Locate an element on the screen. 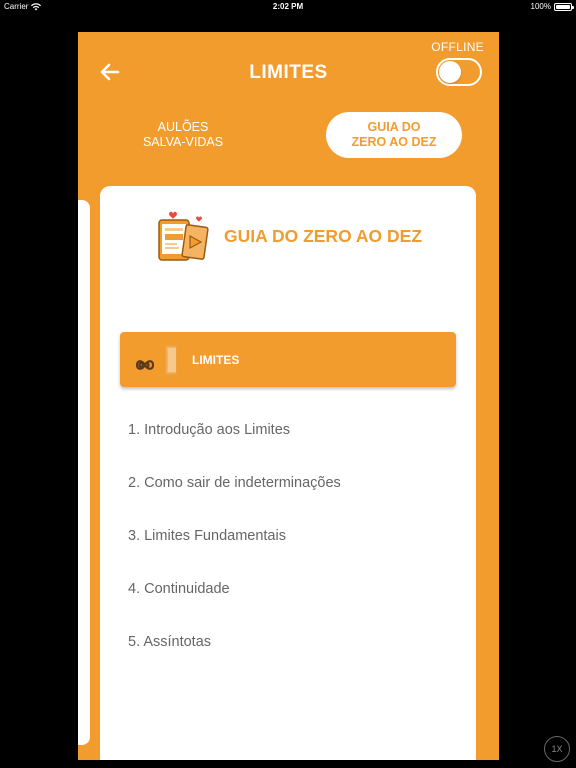 This screenshot has width=576, height=768. topic-item: 4. Continuidade is located at coordinates (234, 607).